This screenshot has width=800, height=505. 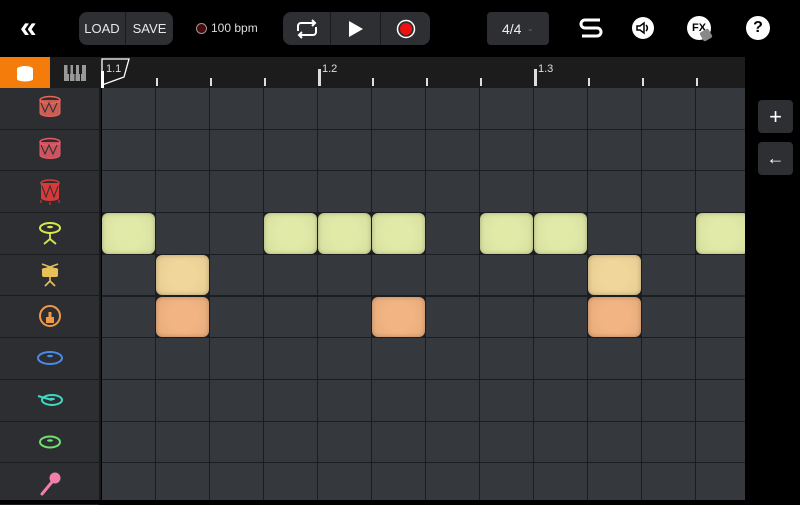 What do you see at coordinates (227, 28) in the screenshot?
I see `tempo-control: 100 bpm` at bounding box center [227, 28].